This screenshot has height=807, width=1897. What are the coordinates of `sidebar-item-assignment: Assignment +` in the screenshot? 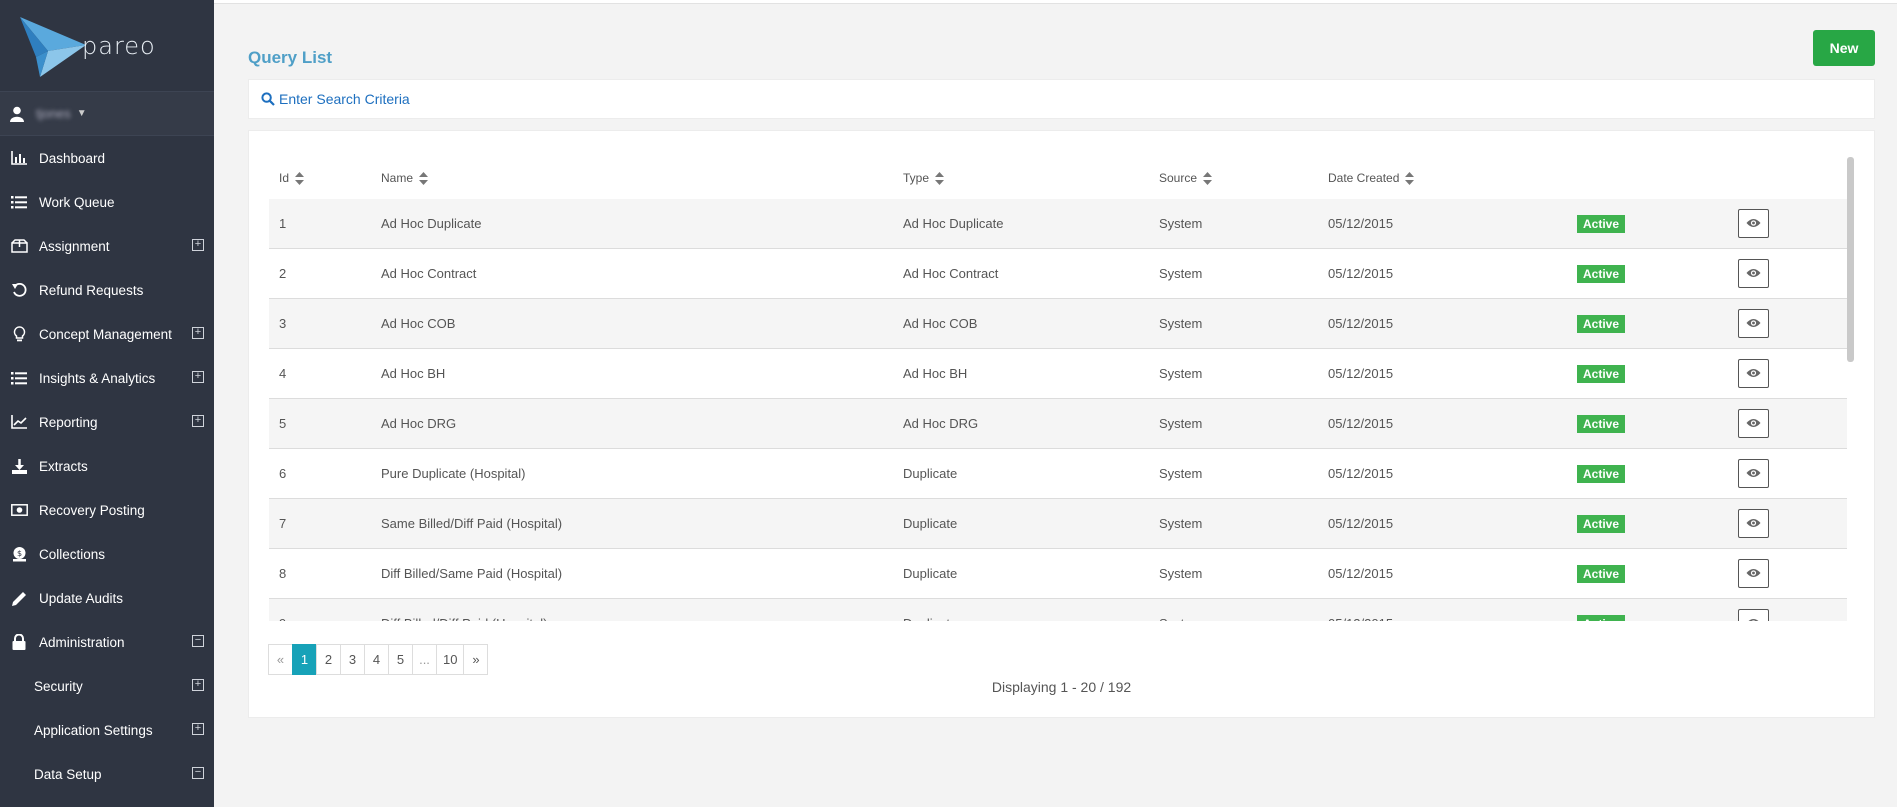 It's located at (107, 246).